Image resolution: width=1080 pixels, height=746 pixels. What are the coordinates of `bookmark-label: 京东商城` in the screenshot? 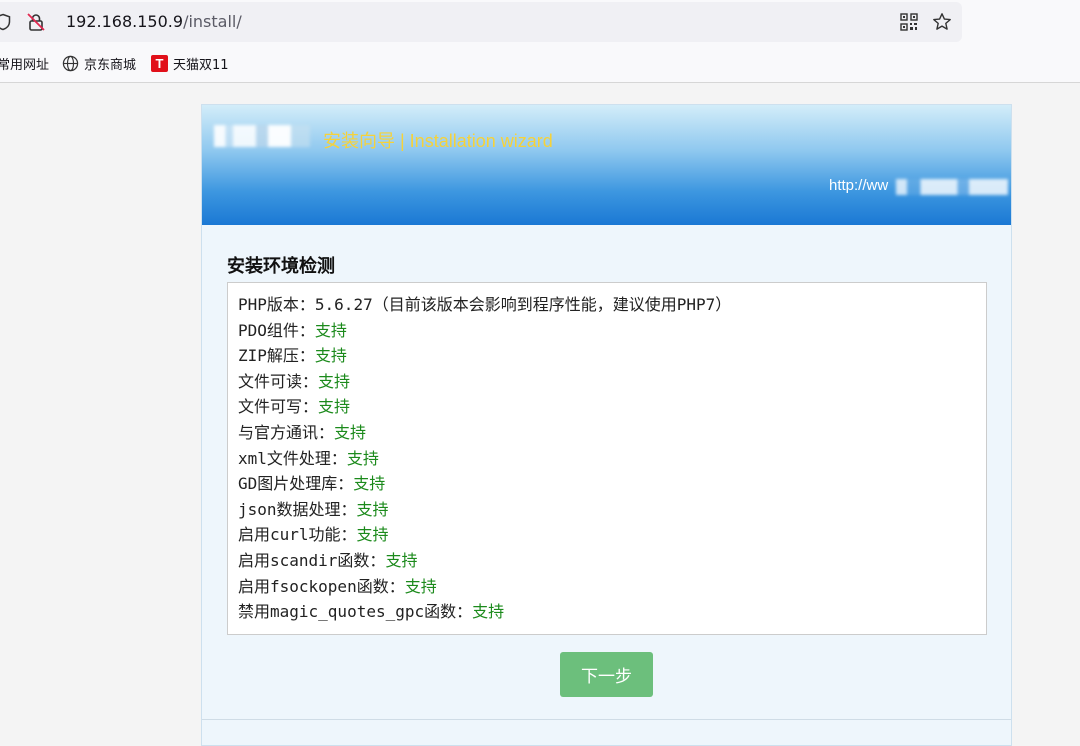 It's located at (110, 65).